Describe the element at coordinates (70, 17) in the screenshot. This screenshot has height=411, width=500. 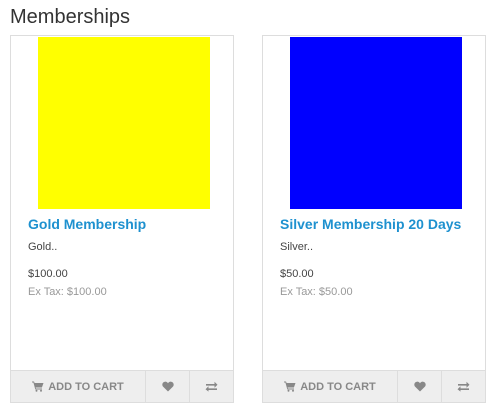
I see `page-title: Memberships` at that location.